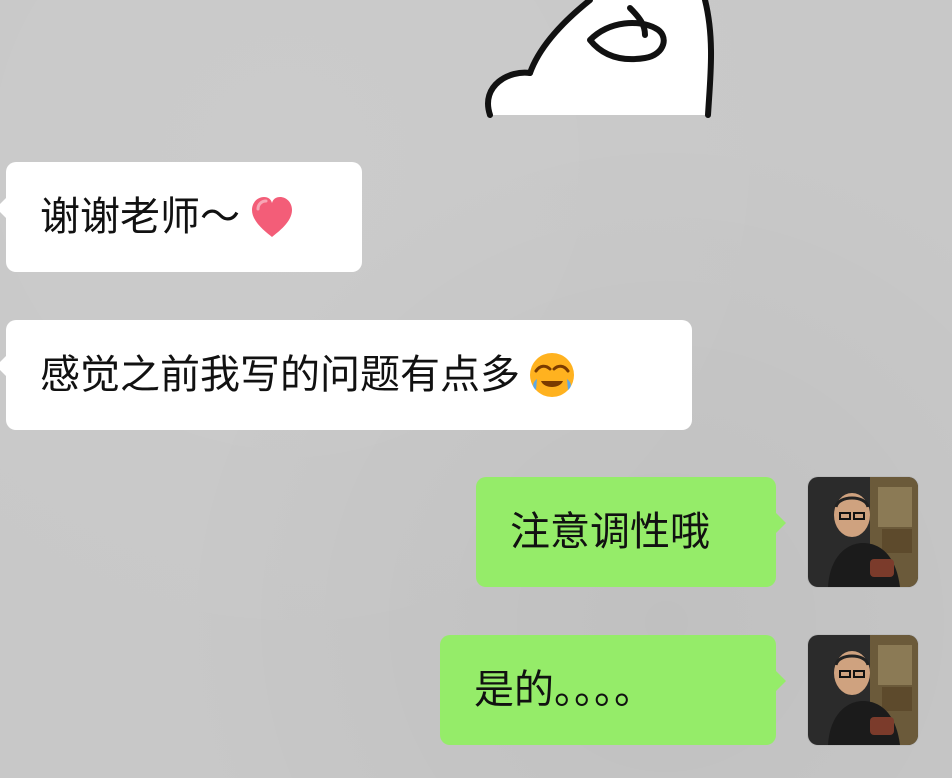 Image resolution: width=952 pixels, height=778 pixels. I want to click on hand-drawn-character-sticker, so click(600, 59).